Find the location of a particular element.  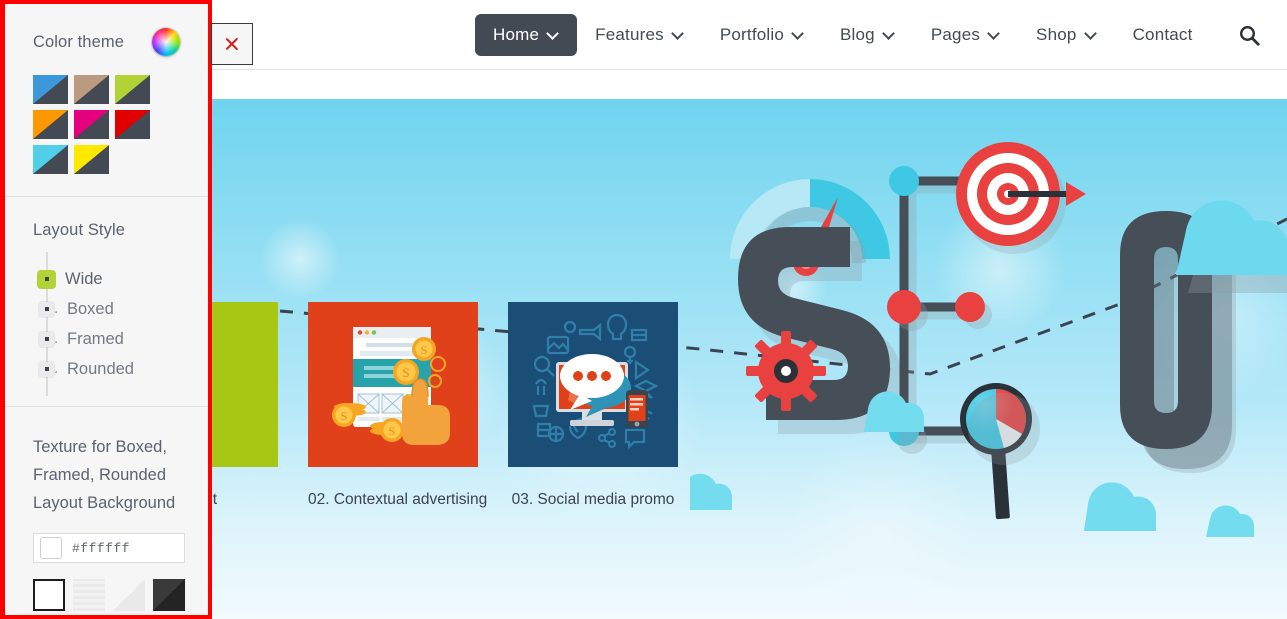

nav-label: Portfolio is located at coordinates (752, 34).